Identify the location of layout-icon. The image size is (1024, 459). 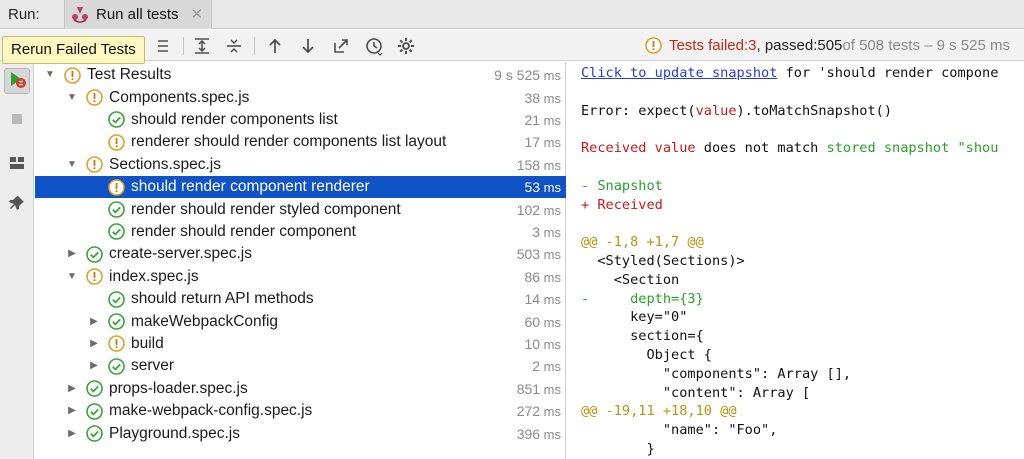
(17, 165).